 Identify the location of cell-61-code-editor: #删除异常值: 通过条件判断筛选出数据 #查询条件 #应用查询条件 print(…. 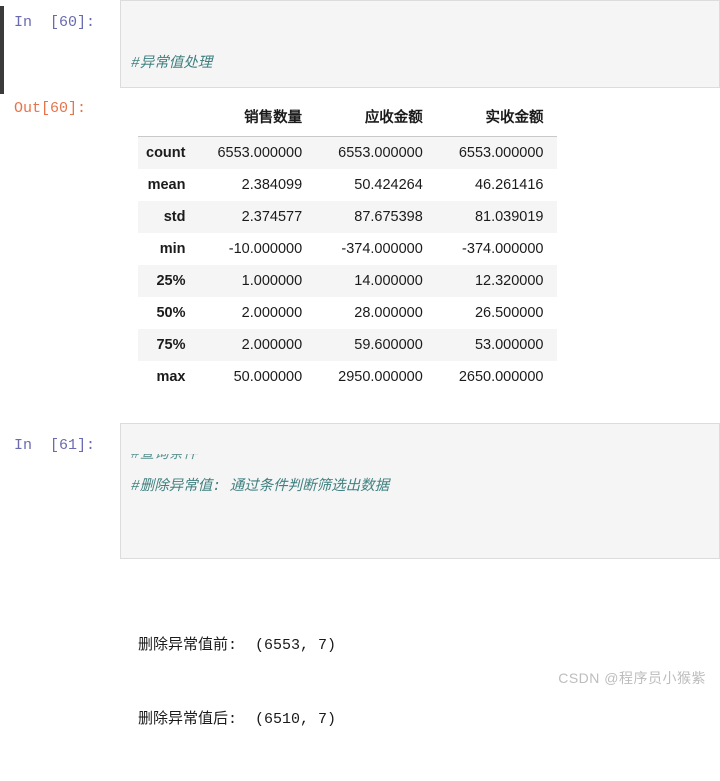
(420, 491).